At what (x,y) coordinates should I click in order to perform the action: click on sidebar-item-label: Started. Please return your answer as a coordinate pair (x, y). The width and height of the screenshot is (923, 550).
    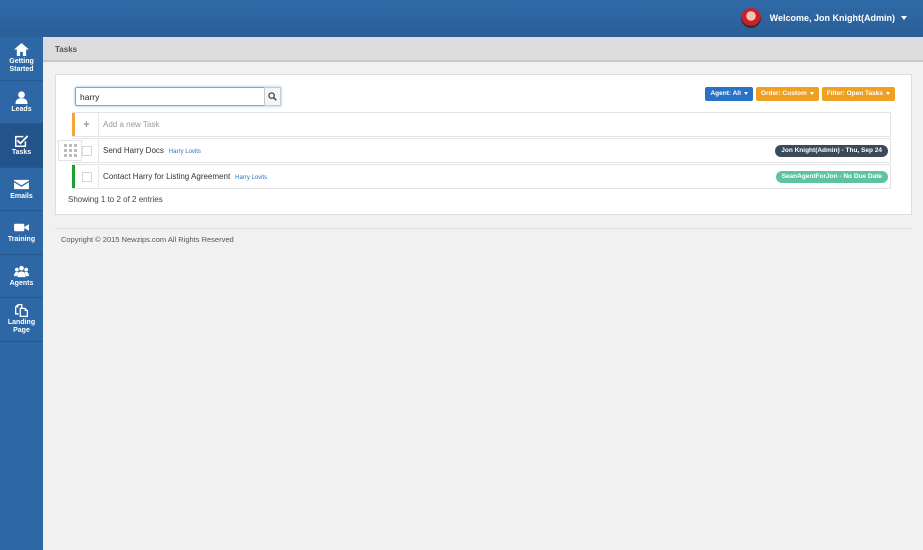
    Looking at the image, I should click on (21, 69).